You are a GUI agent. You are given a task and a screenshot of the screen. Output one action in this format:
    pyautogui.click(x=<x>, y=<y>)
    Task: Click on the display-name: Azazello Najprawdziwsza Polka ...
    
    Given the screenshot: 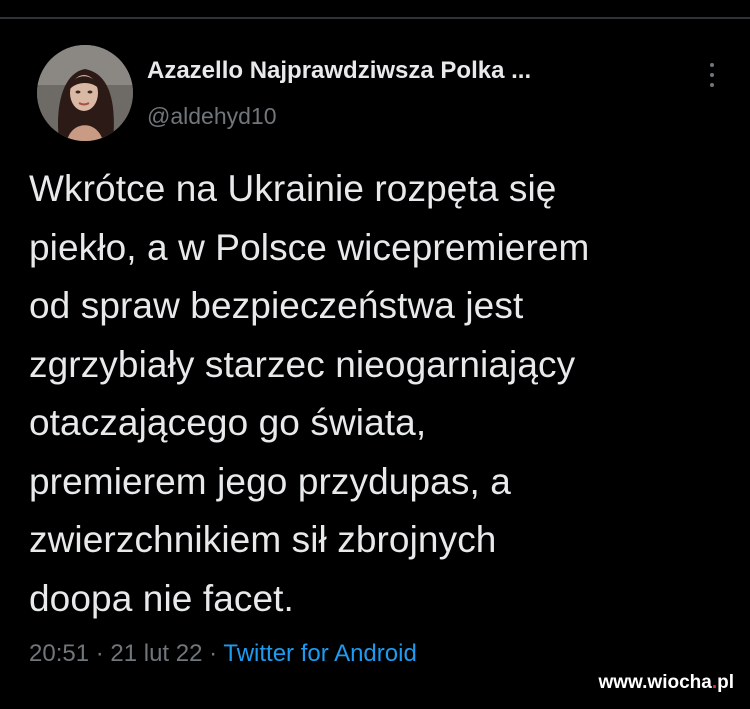 What is the action you would take?
    pyautogui.click(x=339, y=71)
    